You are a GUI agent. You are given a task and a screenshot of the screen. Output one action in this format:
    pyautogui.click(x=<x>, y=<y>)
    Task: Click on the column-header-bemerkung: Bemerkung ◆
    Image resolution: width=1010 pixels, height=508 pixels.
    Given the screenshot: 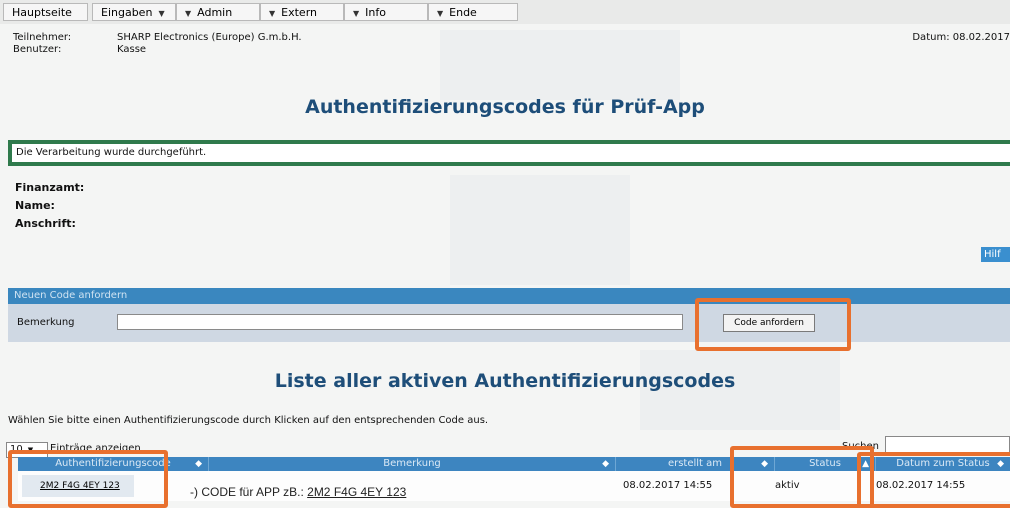 What is the action you would take?
    pyautogui.click(x=412, y=464)
    